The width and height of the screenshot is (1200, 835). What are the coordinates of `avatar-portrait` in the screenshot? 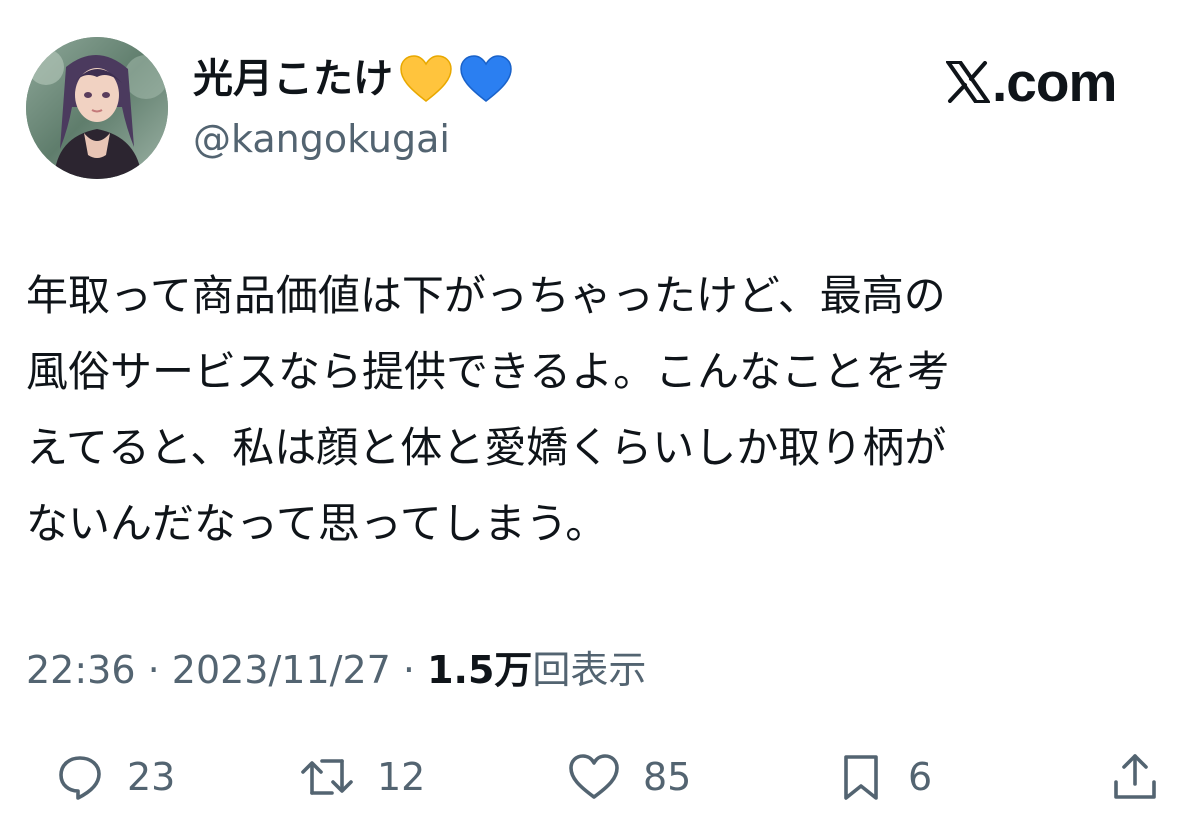 It's located at (97, 108).